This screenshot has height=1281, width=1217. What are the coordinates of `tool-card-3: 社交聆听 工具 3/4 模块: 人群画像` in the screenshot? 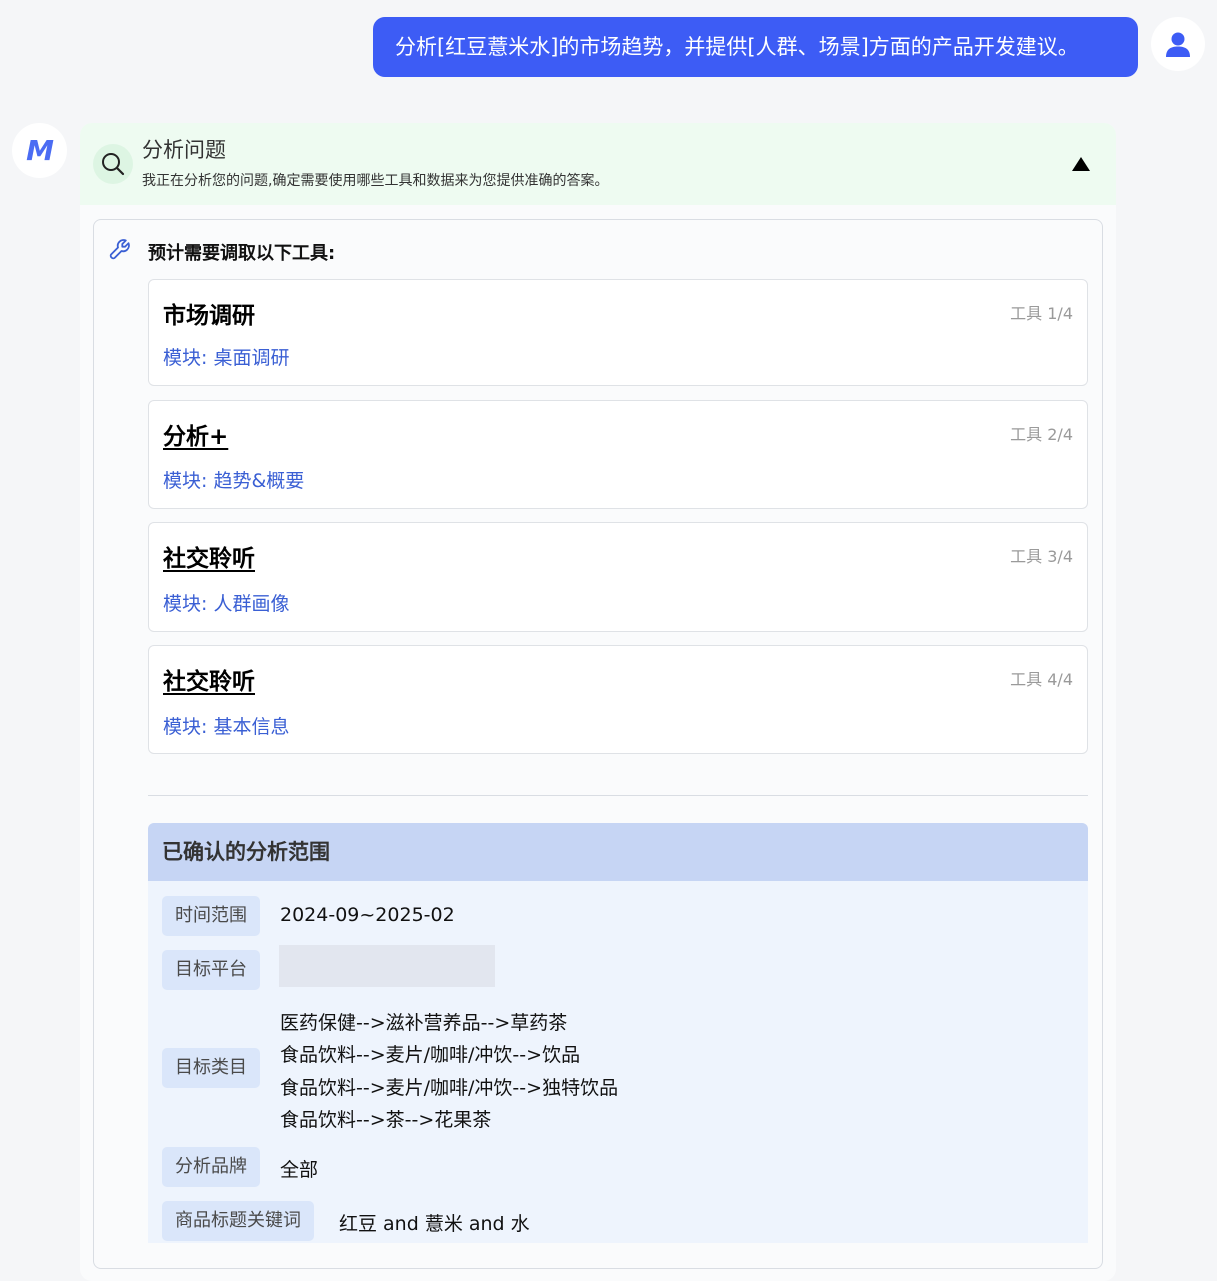 It's located at (618, 577).